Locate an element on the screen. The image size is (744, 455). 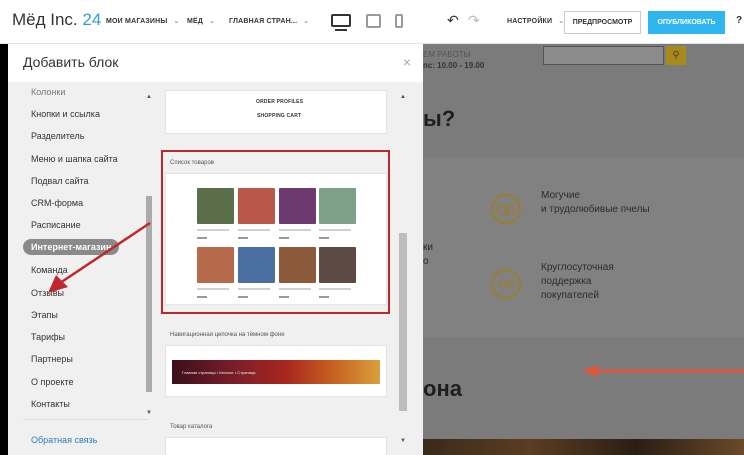
settings-menu: НАСТРОЙКИ ⌄ is located at coordinates (535, 21).